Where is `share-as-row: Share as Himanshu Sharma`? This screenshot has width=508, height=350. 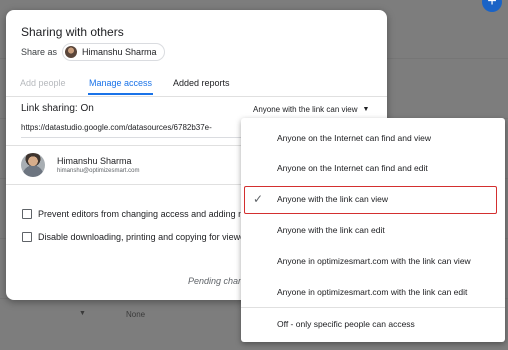 share-as-row: Share as Himanshu Sharma is located at coordinates (93, 52).